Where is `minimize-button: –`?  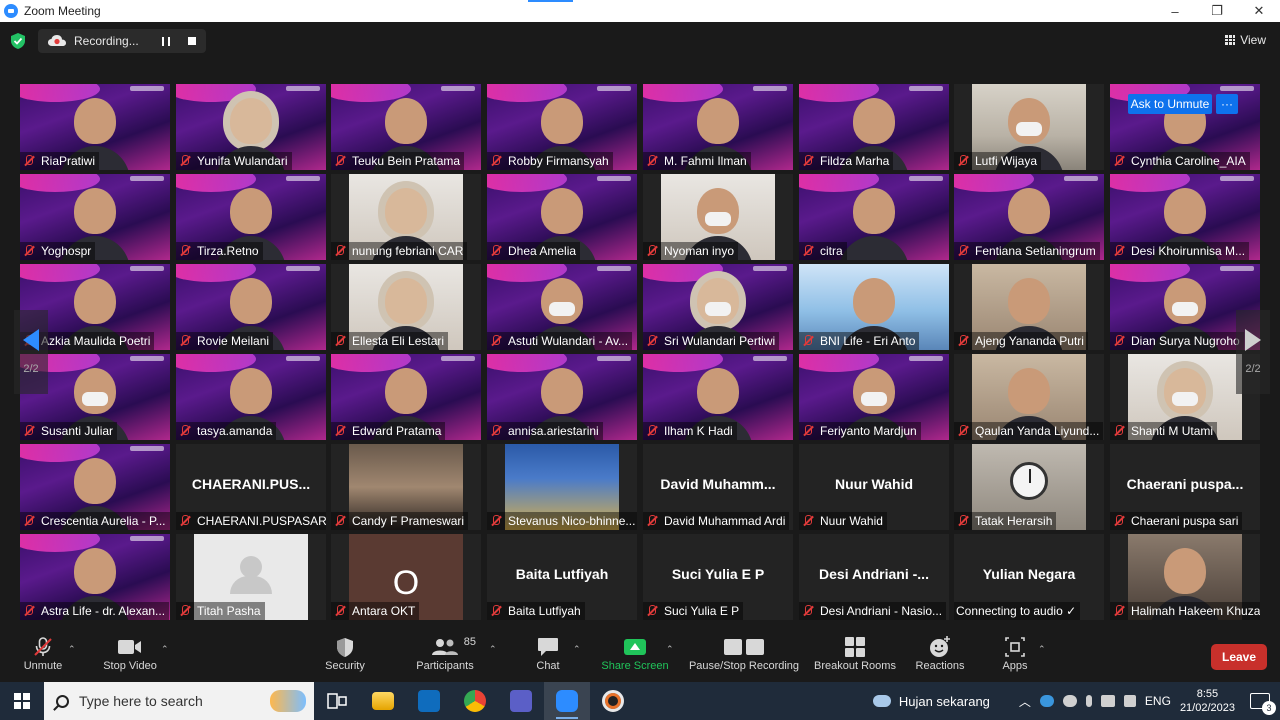 minimize-button: – is located at coordinates (1175, 11).